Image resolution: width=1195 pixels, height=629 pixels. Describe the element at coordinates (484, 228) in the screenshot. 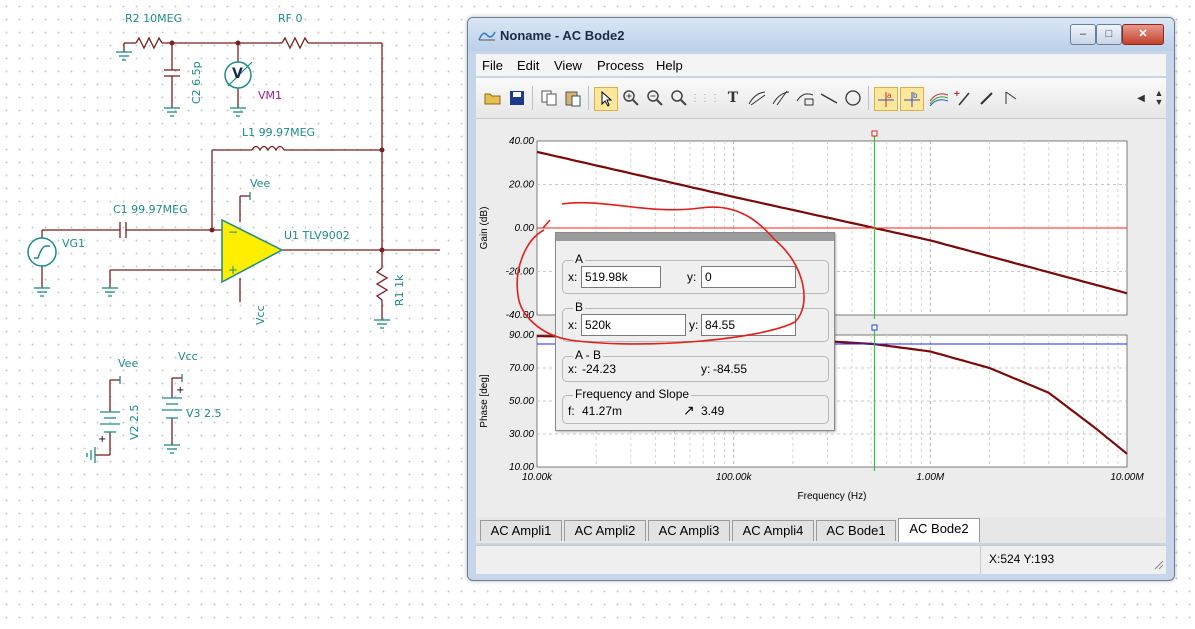

I see `y-axis-label: Gain (dB)` at that location.